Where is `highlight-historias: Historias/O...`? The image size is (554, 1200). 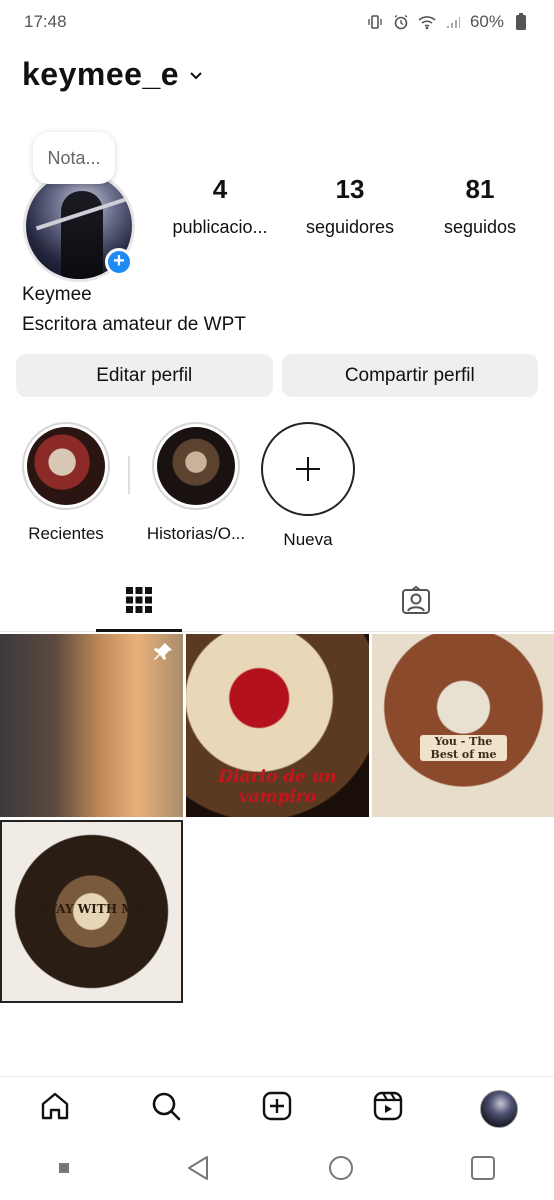 highlight-historias: Historias/O... is located at coordinates (196, 483).